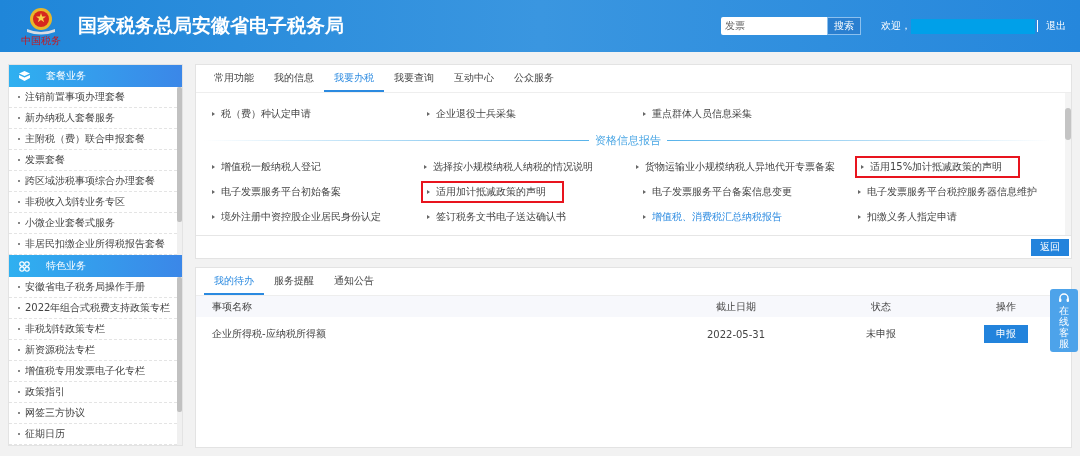 The height and width of the screenshot is (456, 1080). What do you see at coordinates (272, 166) in the screenshot?
I see `service-link: 增值税一般纳税人登记` at bounding box center [272, 166].